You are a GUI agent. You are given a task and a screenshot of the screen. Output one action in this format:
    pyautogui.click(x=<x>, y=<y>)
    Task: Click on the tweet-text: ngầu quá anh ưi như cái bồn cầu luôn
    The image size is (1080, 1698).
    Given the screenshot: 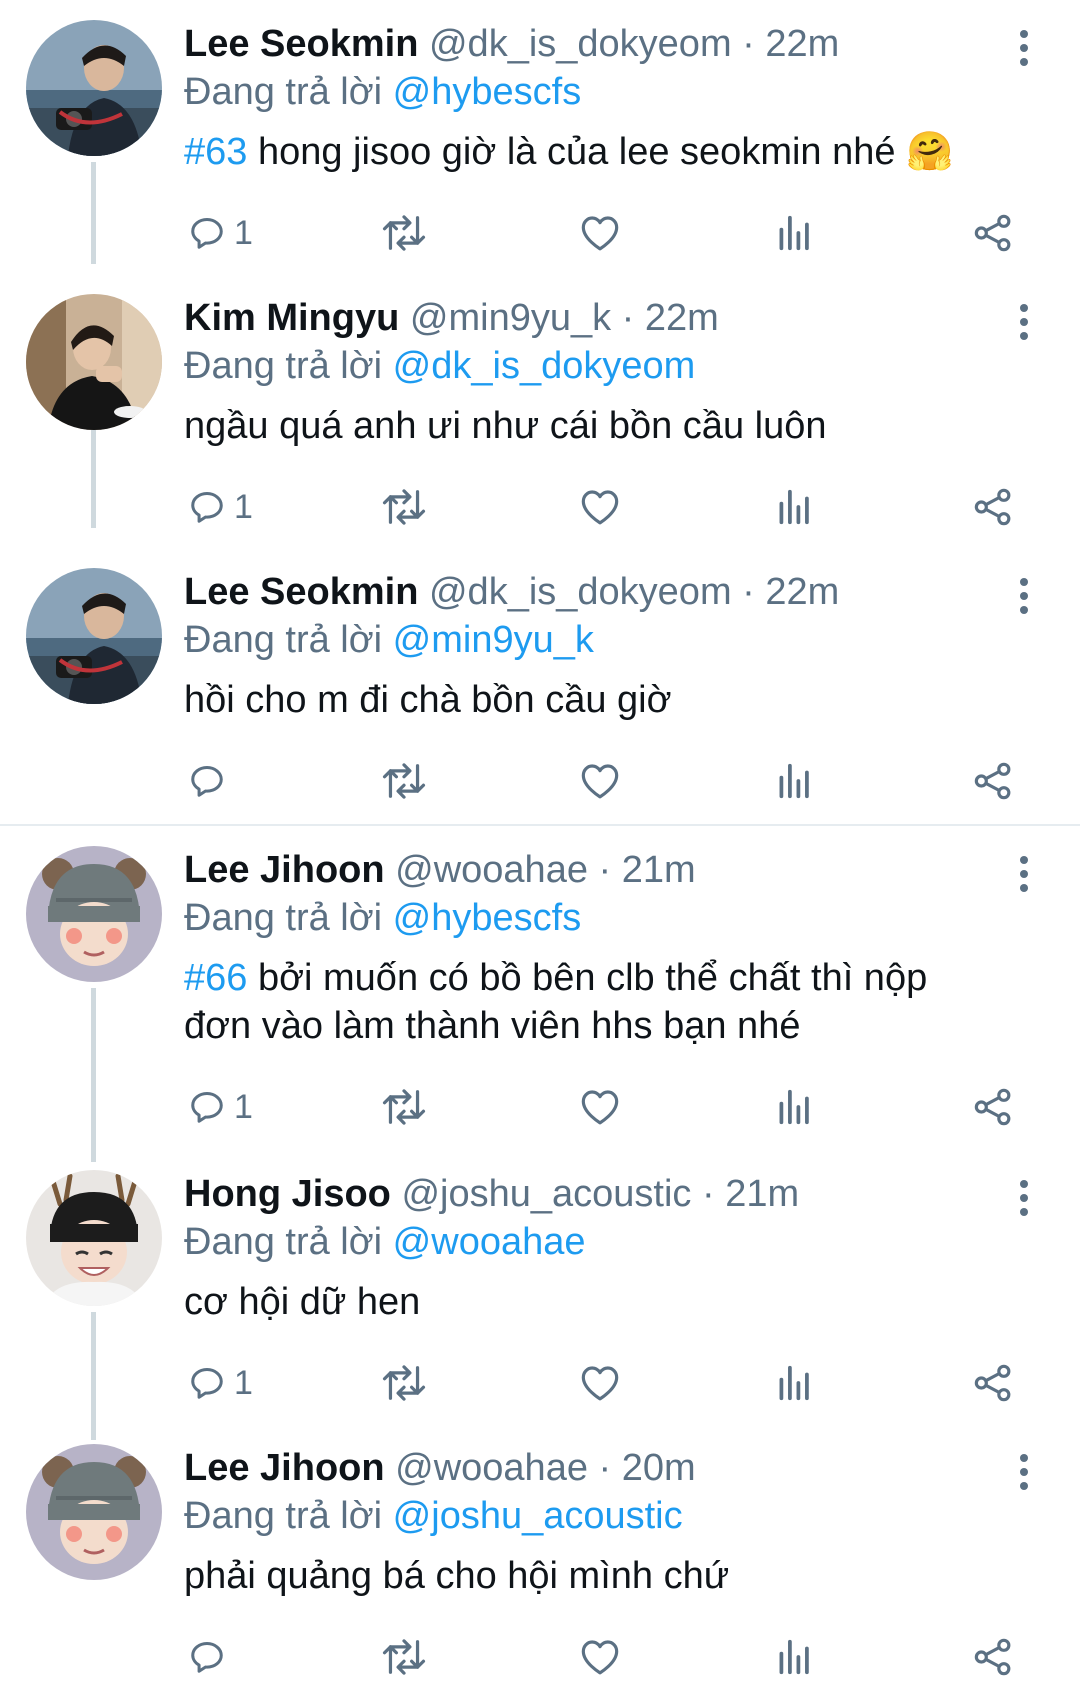 What is the action you would take?
    pyautogui.click(x=594, y=426)
    